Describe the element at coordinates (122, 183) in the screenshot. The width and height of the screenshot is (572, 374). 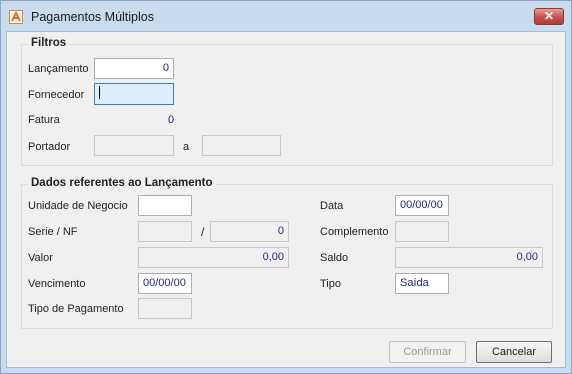
I see `dados-title: Dados referentes ao Lançamento` at that location.